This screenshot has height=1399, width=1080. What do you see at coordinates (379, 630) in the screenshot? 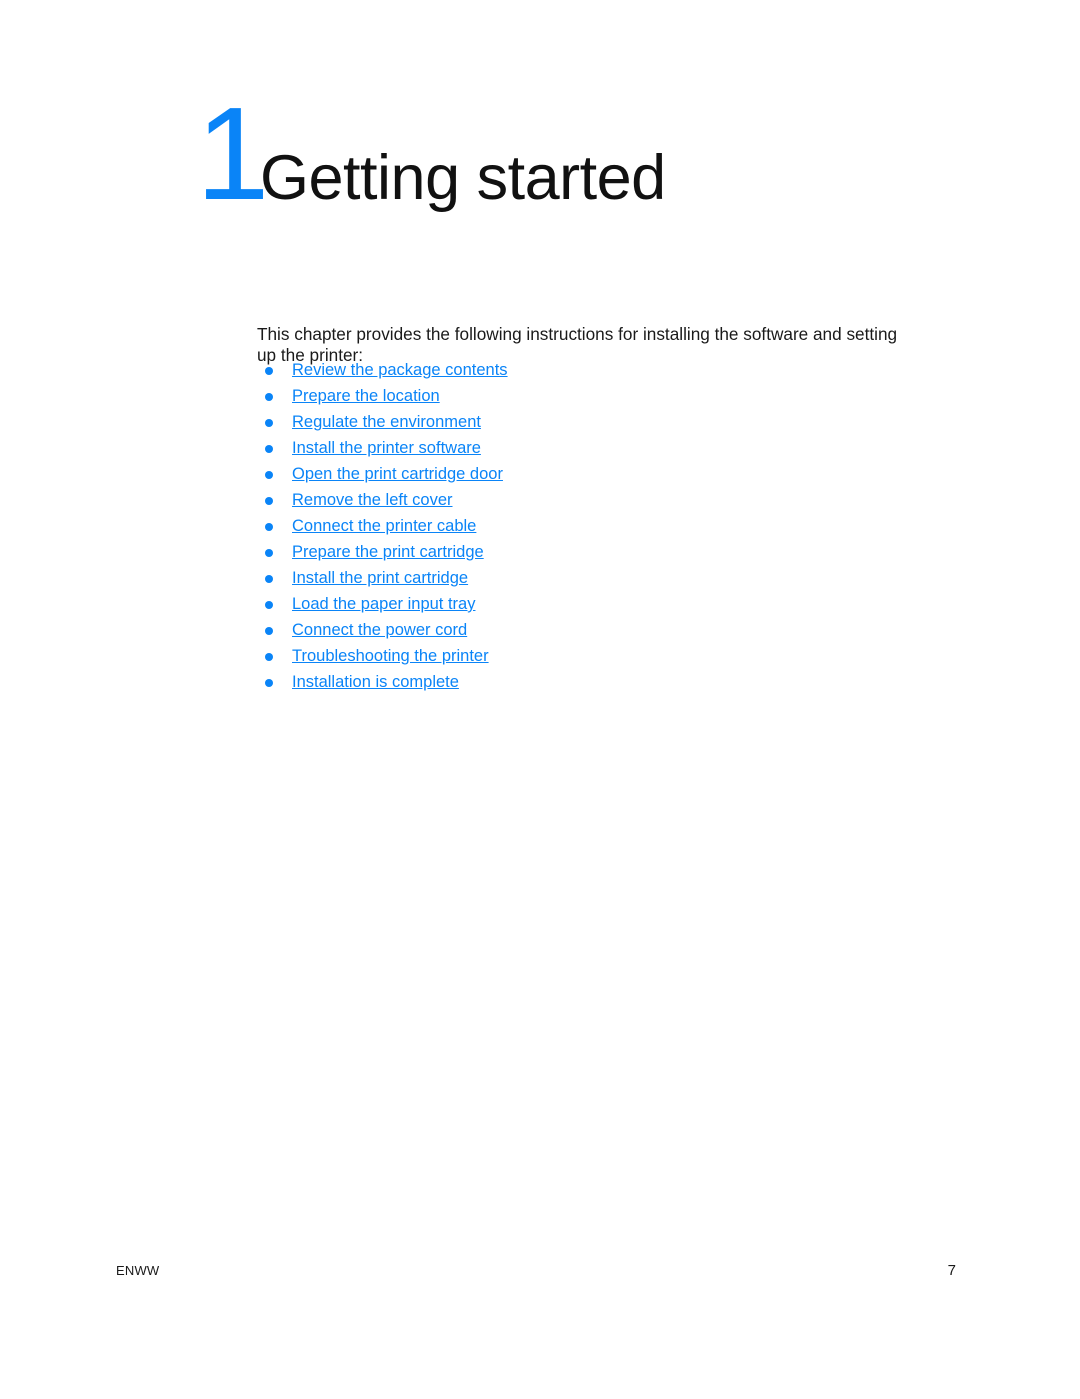
I see `chapter-link: Connect the power cord` at bounding box center [379, 630].